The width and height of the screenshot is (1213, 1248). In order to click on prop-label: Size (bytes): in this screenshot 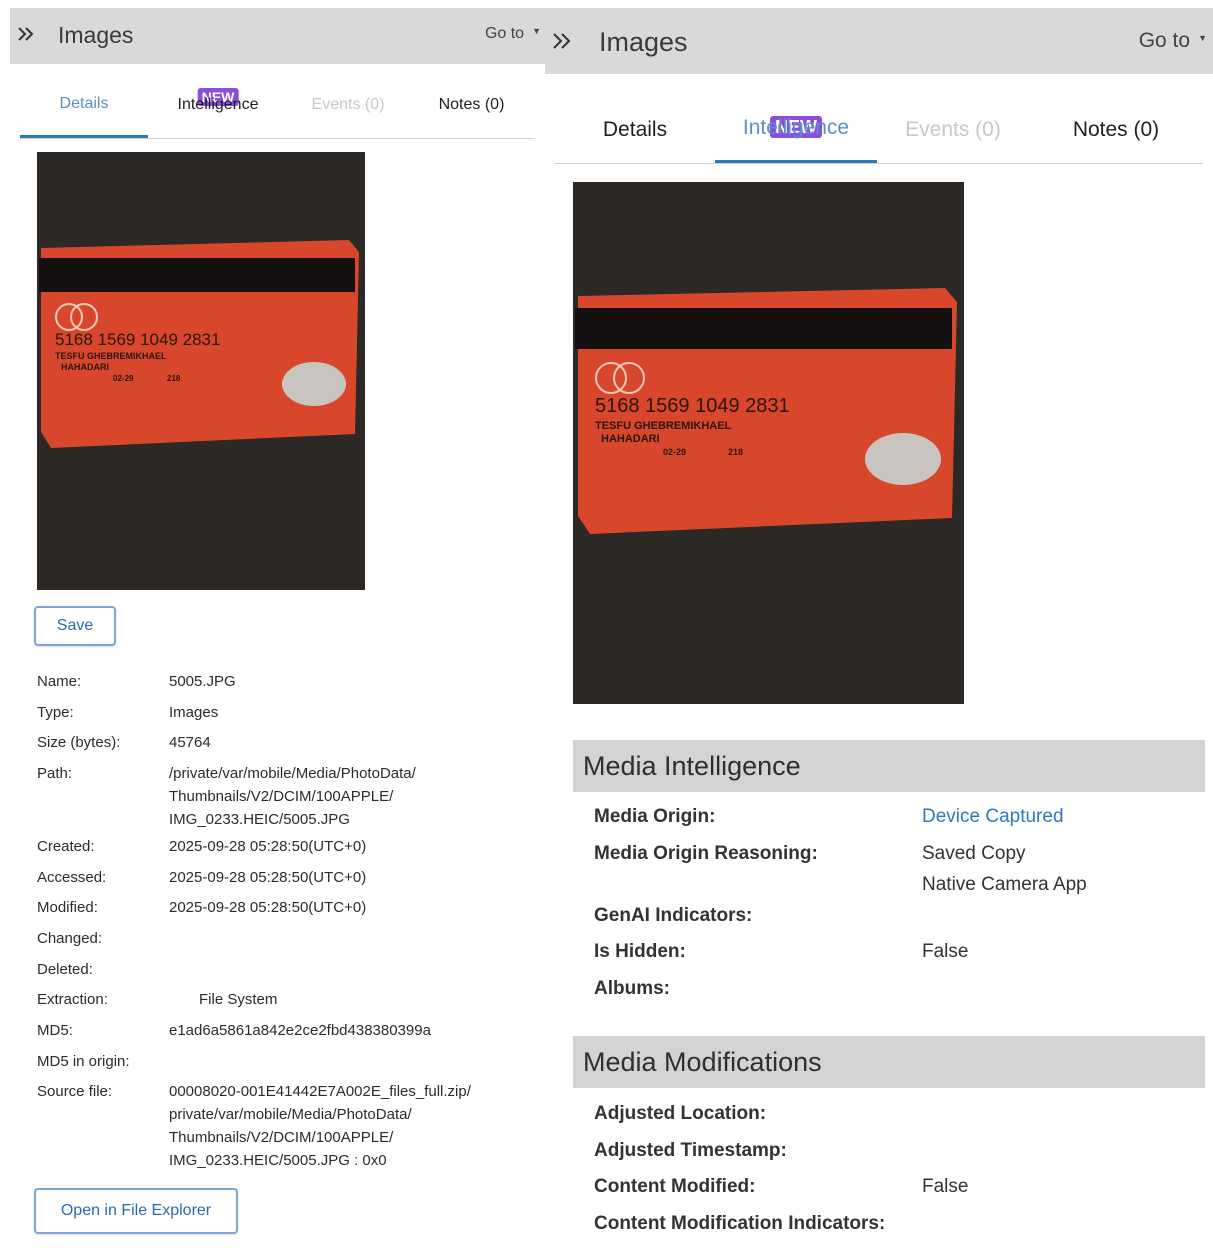, I will do `click(79, 742)`.